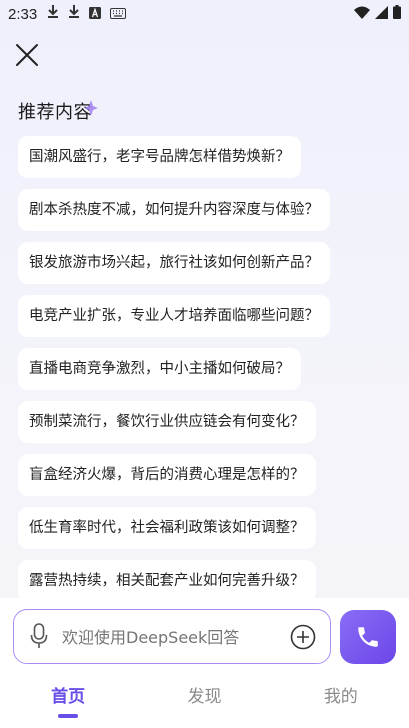 The height and width of the screenshot is (728, 409). I want to click on text-a-icon, so click(95, 14).